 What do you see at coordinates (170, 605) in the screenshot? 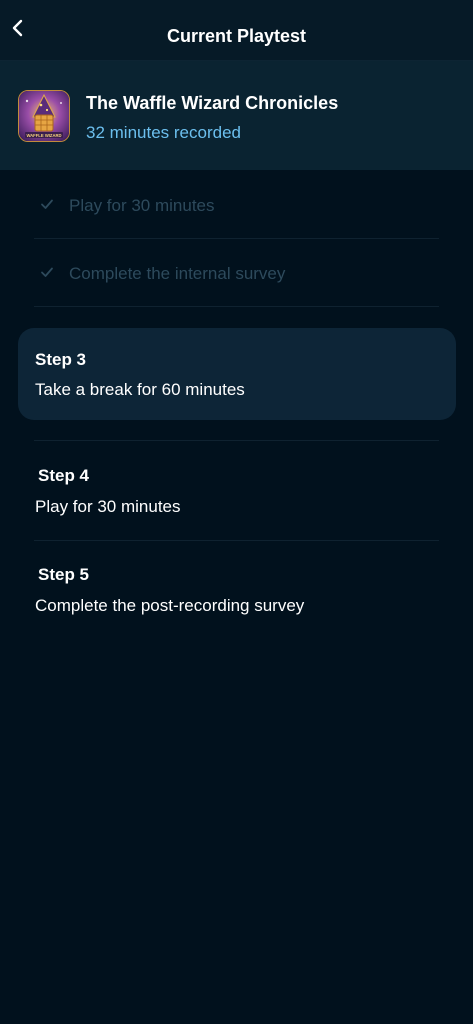
I see `step-label: Complete the post-recording survey` at bounding box center [170, 605].